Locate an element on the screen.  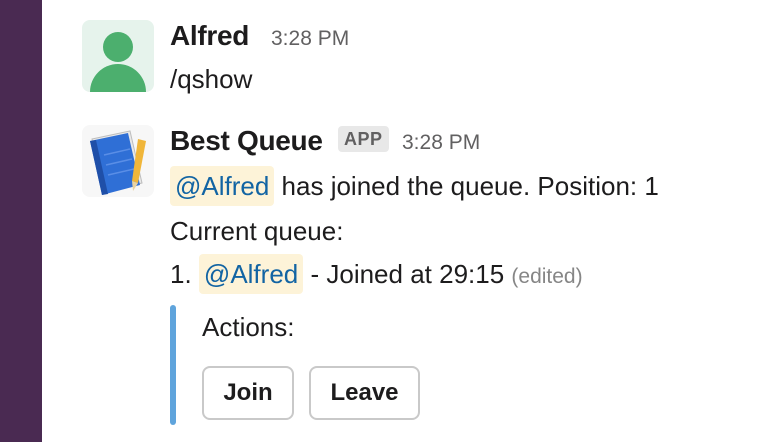
workspace-sidebar is located at coordinates (21, 221).